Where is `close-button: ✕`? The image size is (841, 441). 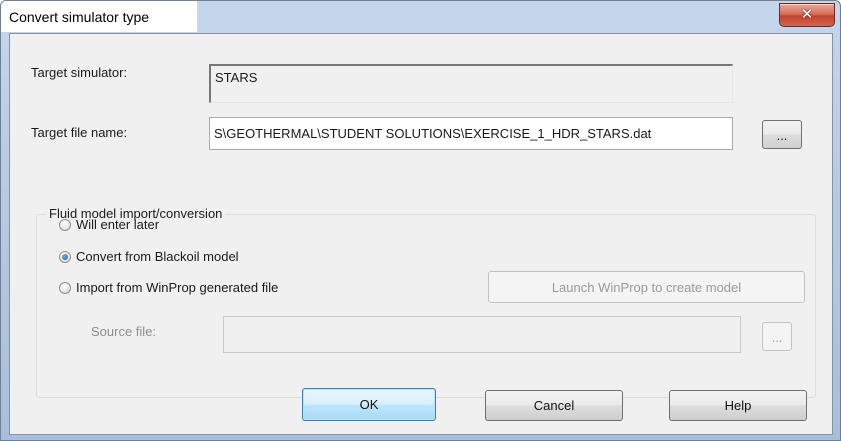 close-button: ✕ is located at coordinates (807, 15).